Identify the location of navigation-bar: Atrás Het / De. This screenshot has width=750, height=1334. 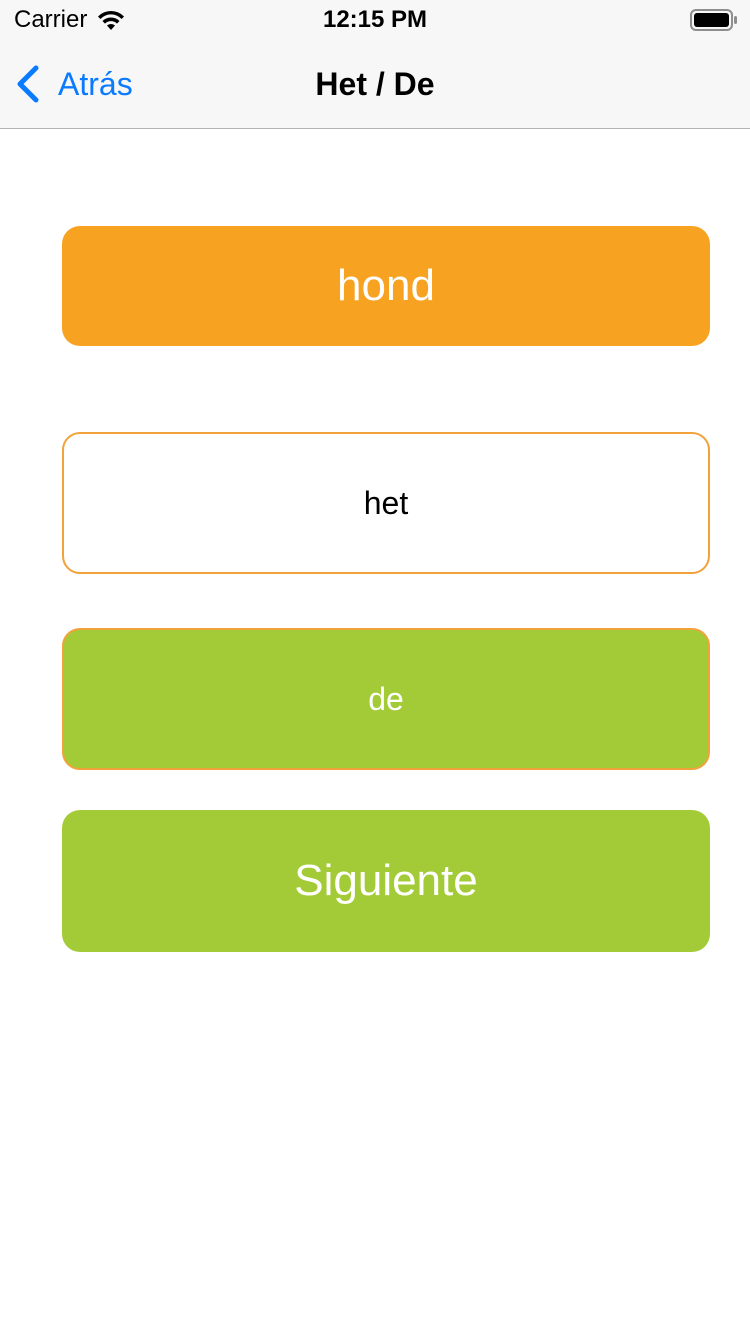
(375, 84).